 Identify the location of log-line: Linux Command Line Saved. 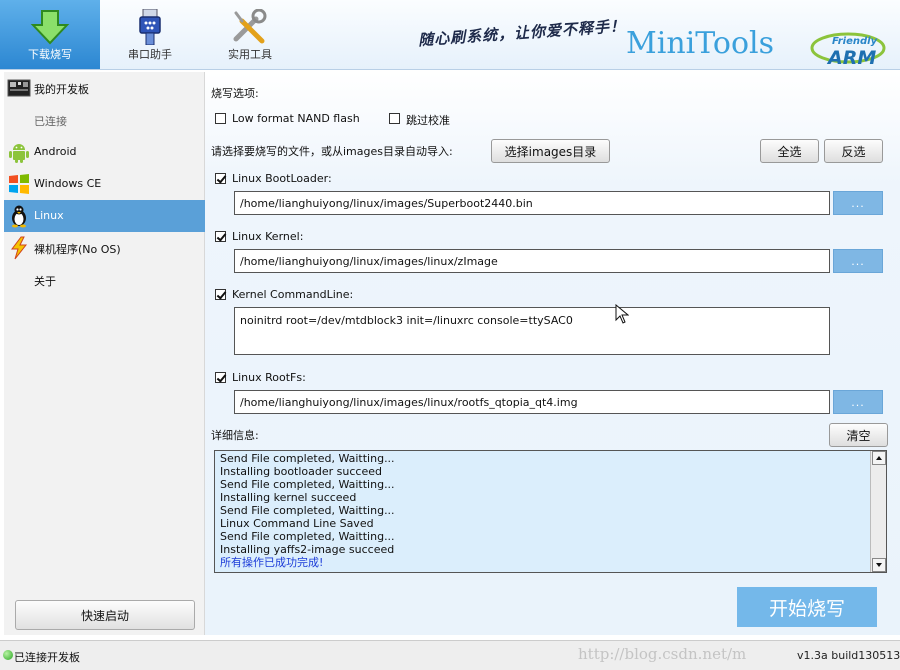
(297, 523).